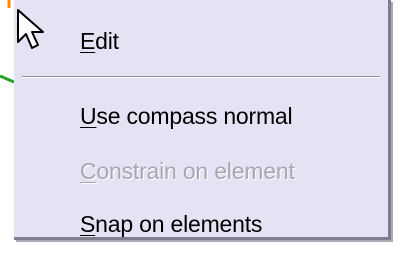  I want to click on menu-item-constrain-on-element-accel: C, so click(88, 170).